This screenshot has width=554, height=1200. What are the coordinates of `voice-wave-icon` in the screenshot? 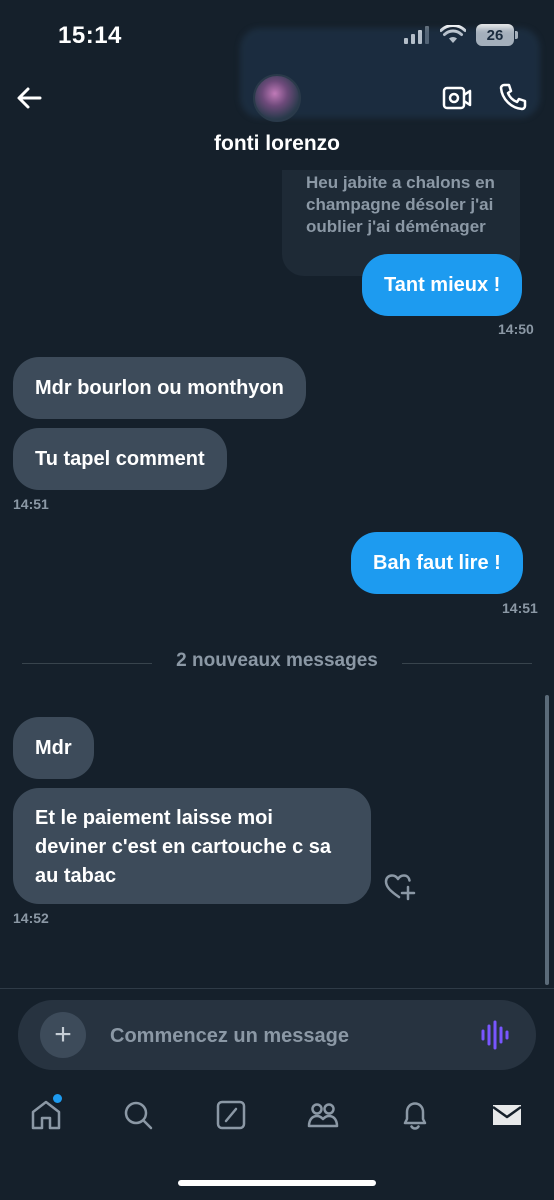 It's located at (496, 1035).